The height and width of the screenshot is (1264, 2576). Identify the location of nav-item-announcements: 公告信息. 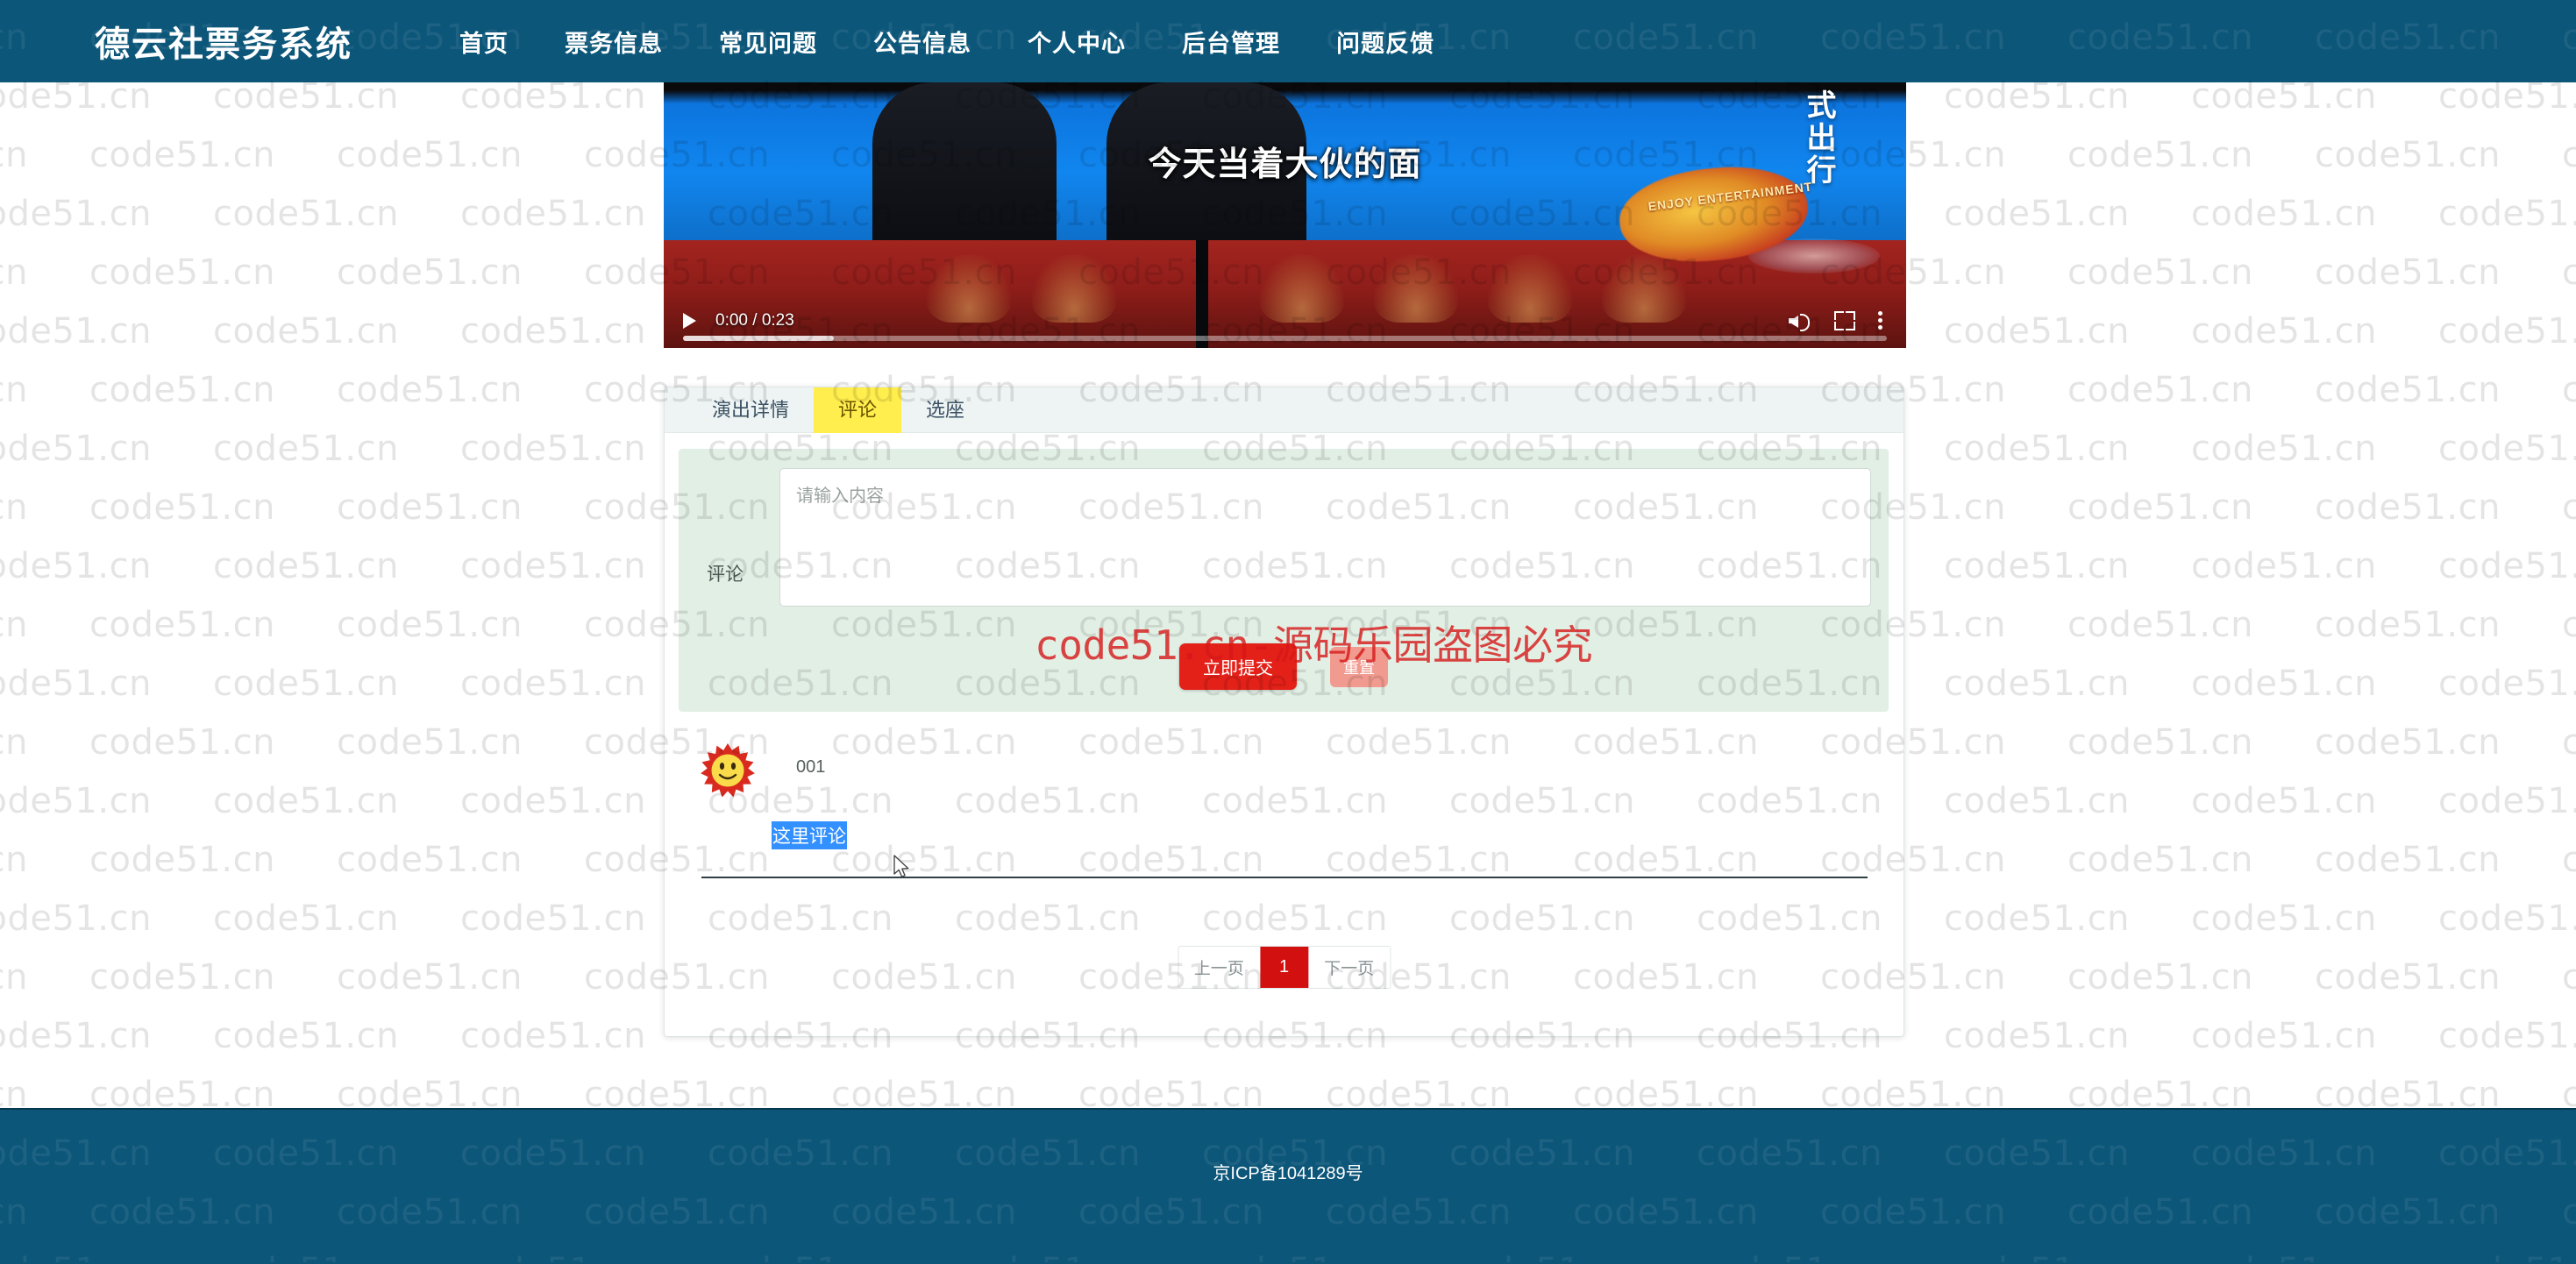
(922, 42).